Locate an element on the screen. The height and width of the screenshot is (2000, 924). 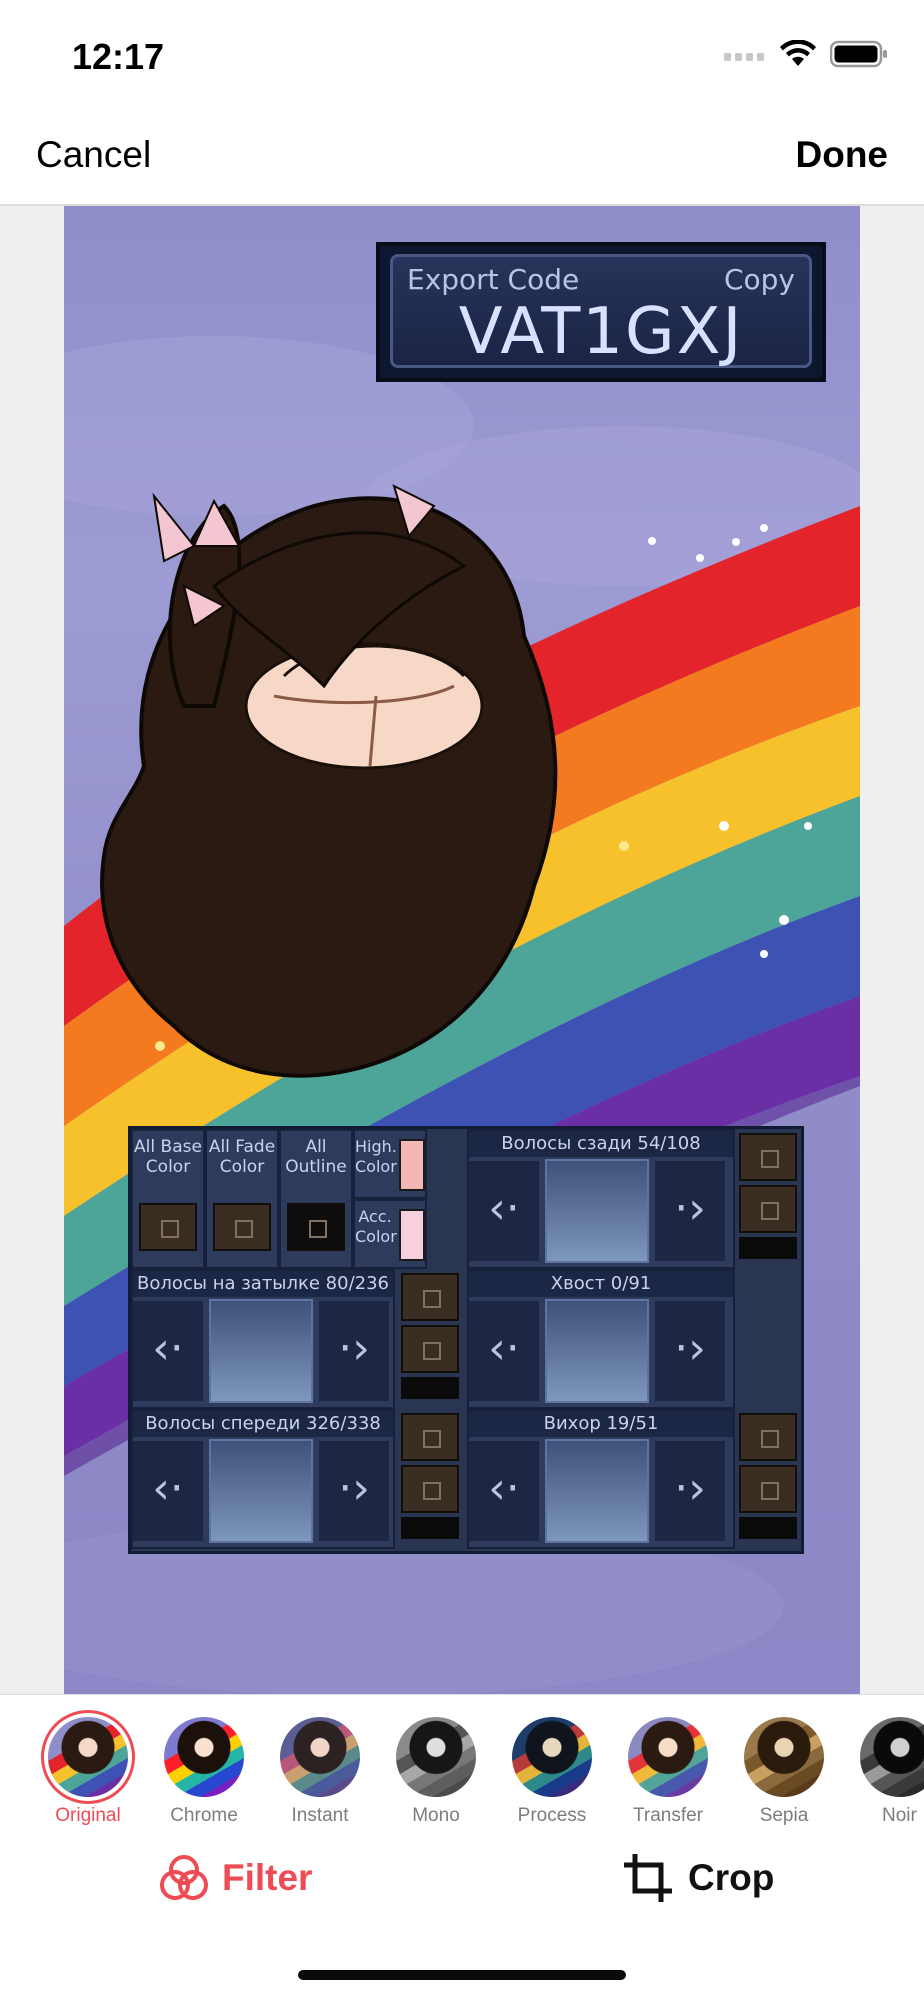
crop-icon is located at coordinates (648, 1878).